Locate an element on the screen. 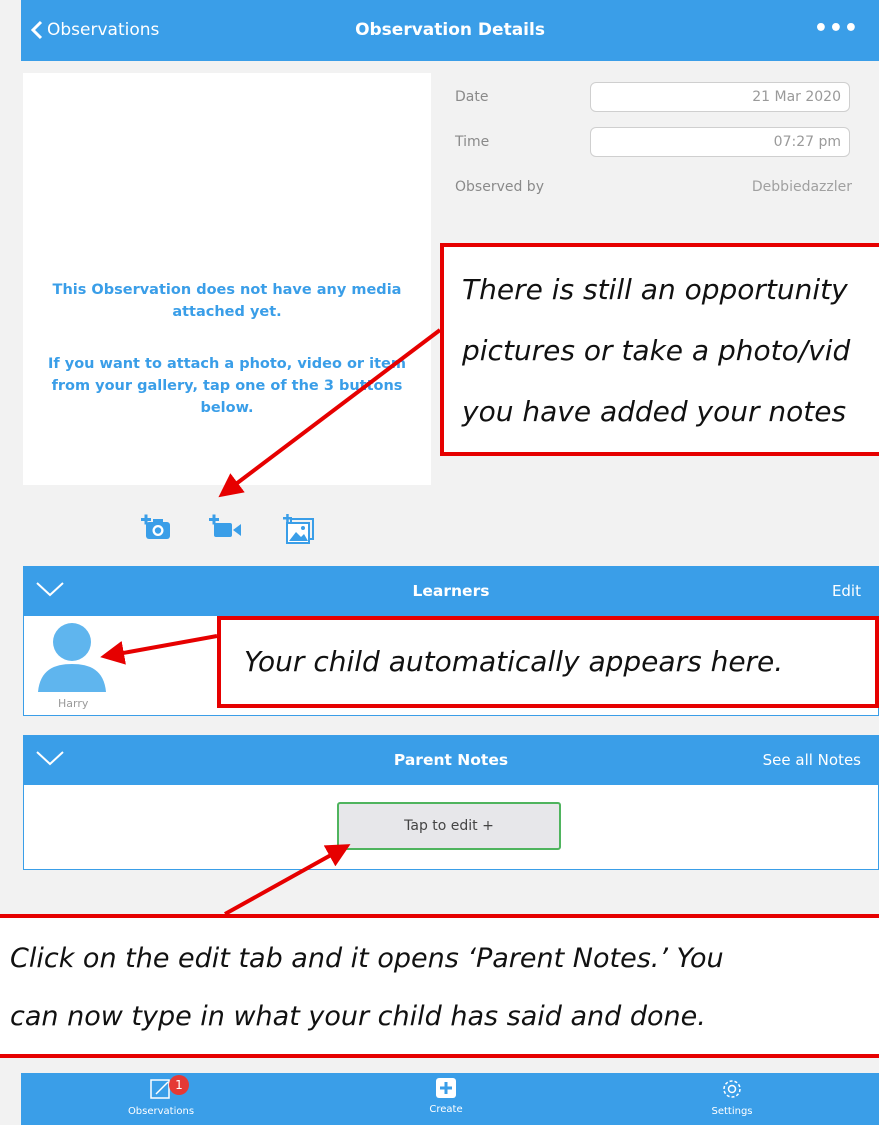 This screenshot has width=879, height=1125. tab-label: Settings is located at coordinates (732, 1111).